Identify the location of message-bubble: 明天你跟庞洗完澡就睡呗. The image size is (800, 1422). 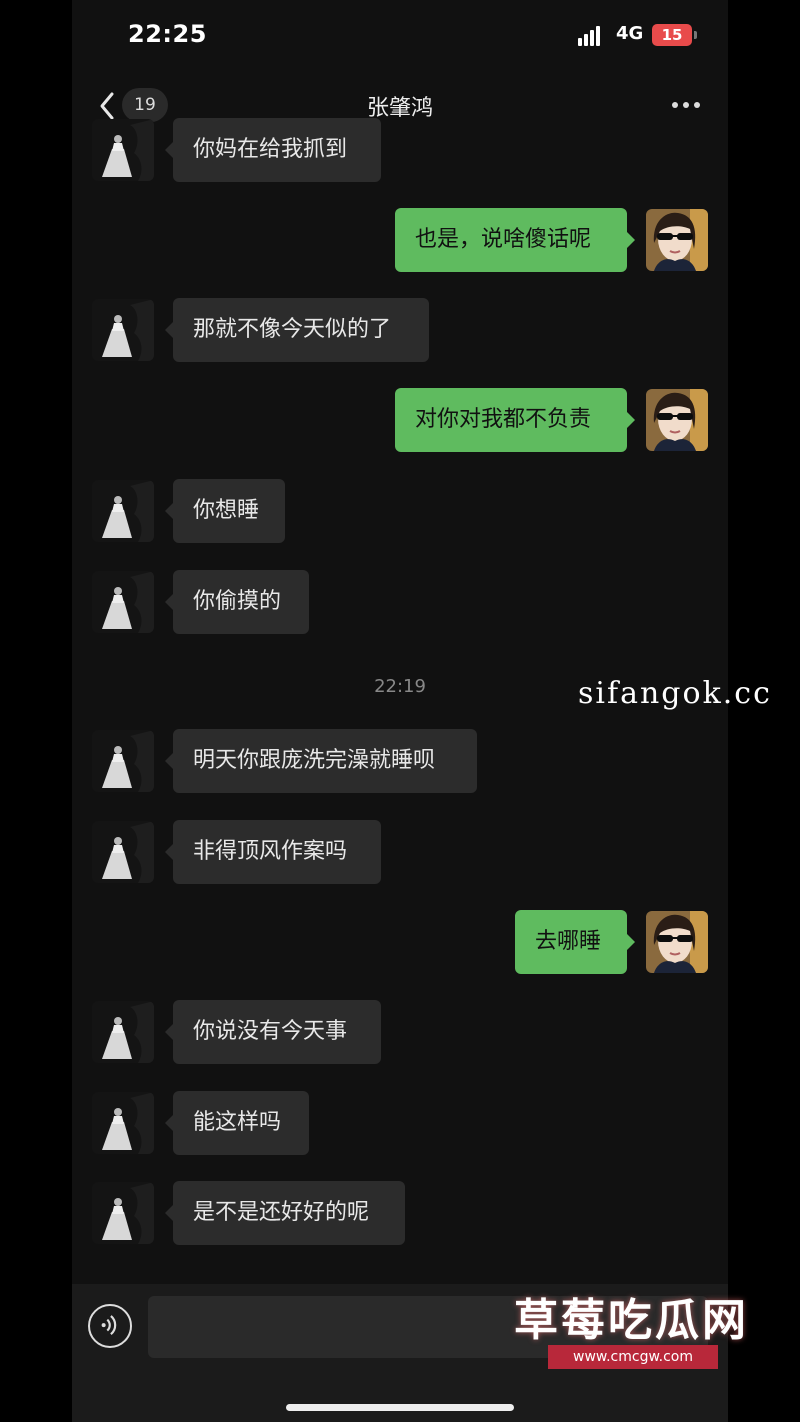
(321, 761).